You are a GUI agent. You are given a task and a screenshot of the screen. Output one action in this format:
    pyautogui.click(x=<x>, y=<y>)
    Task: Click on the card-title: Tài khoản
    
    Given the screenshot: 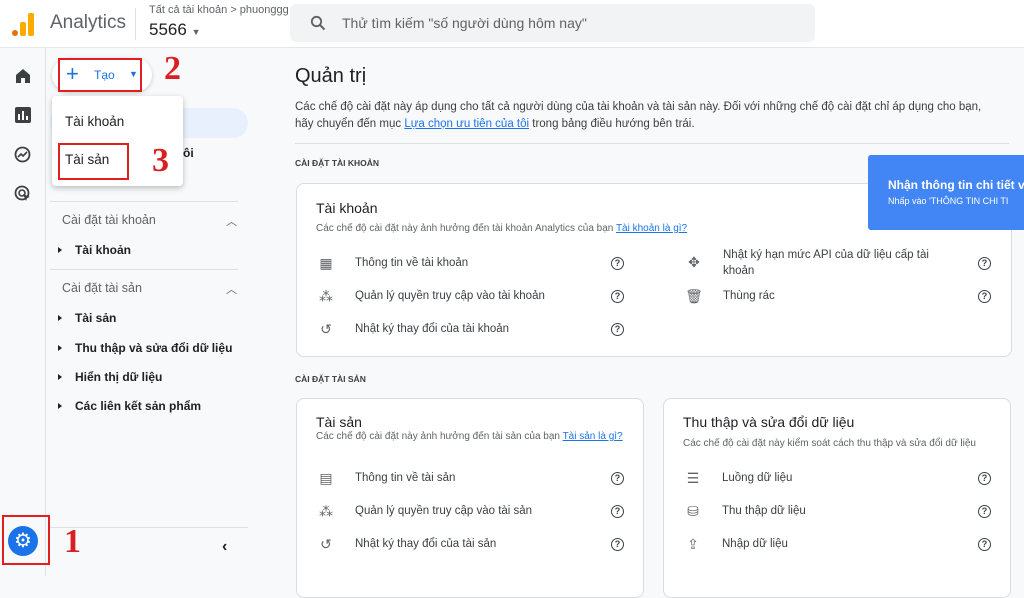 What is the action you would take?
    pyautogui.click(x=347, y=208)
    